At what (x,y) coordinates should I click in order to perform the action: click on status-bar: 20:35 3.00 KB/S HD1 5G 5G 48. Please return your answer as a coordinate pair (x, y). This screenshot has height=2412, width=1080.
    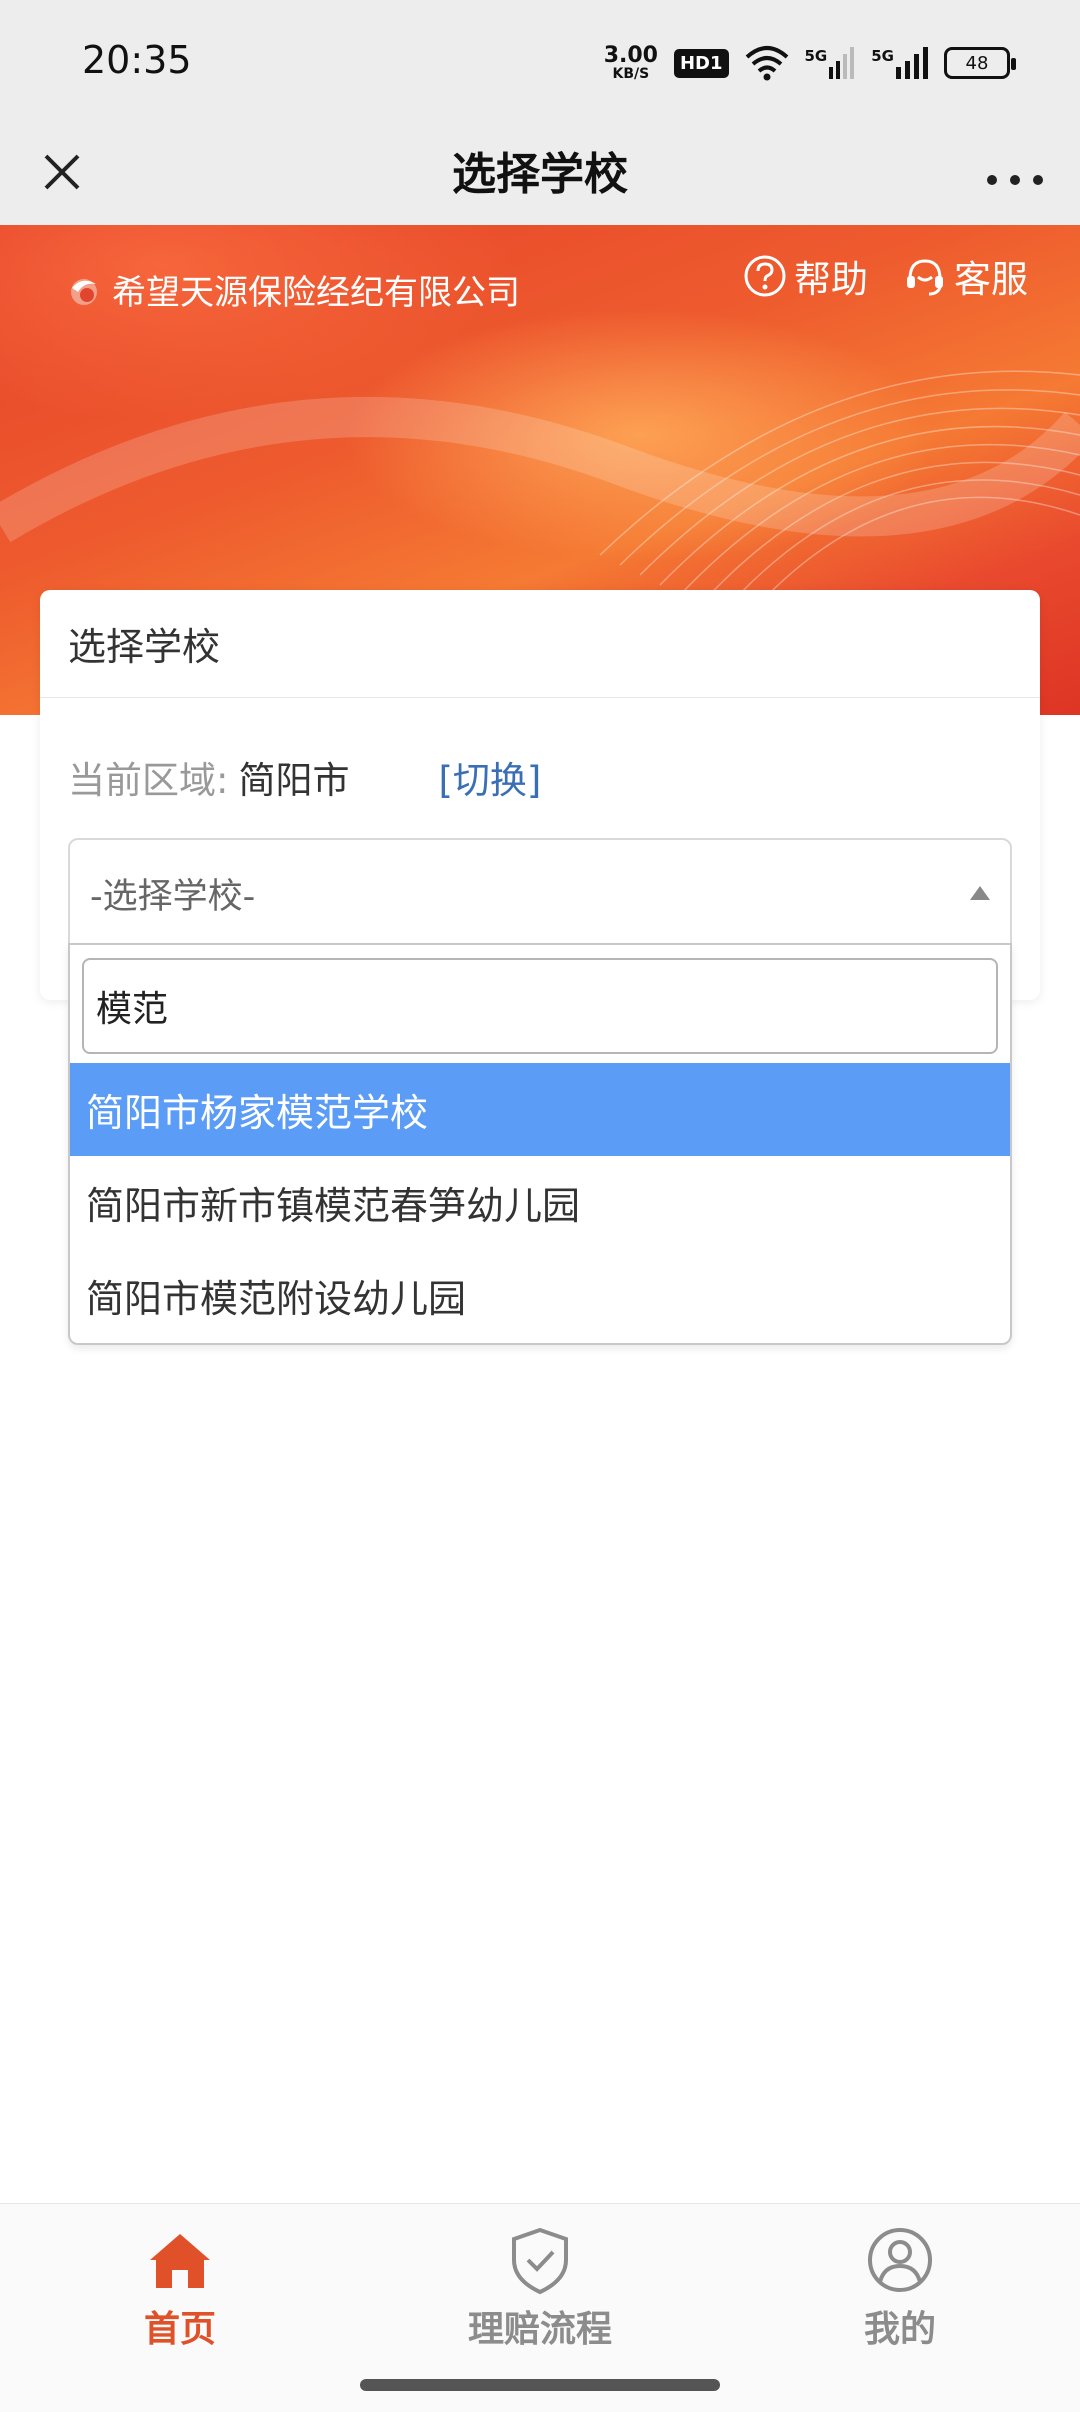
    Looking at the image, I should click on (540, 60).